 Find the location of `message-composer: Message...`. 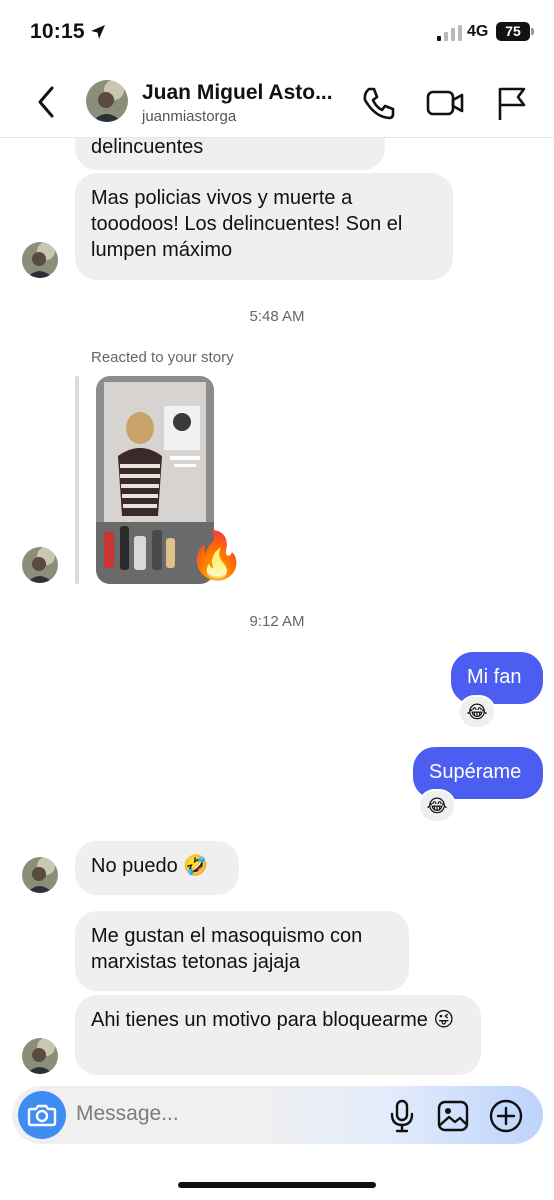

message-composer: Message... is located at coordinates (277, 1115).